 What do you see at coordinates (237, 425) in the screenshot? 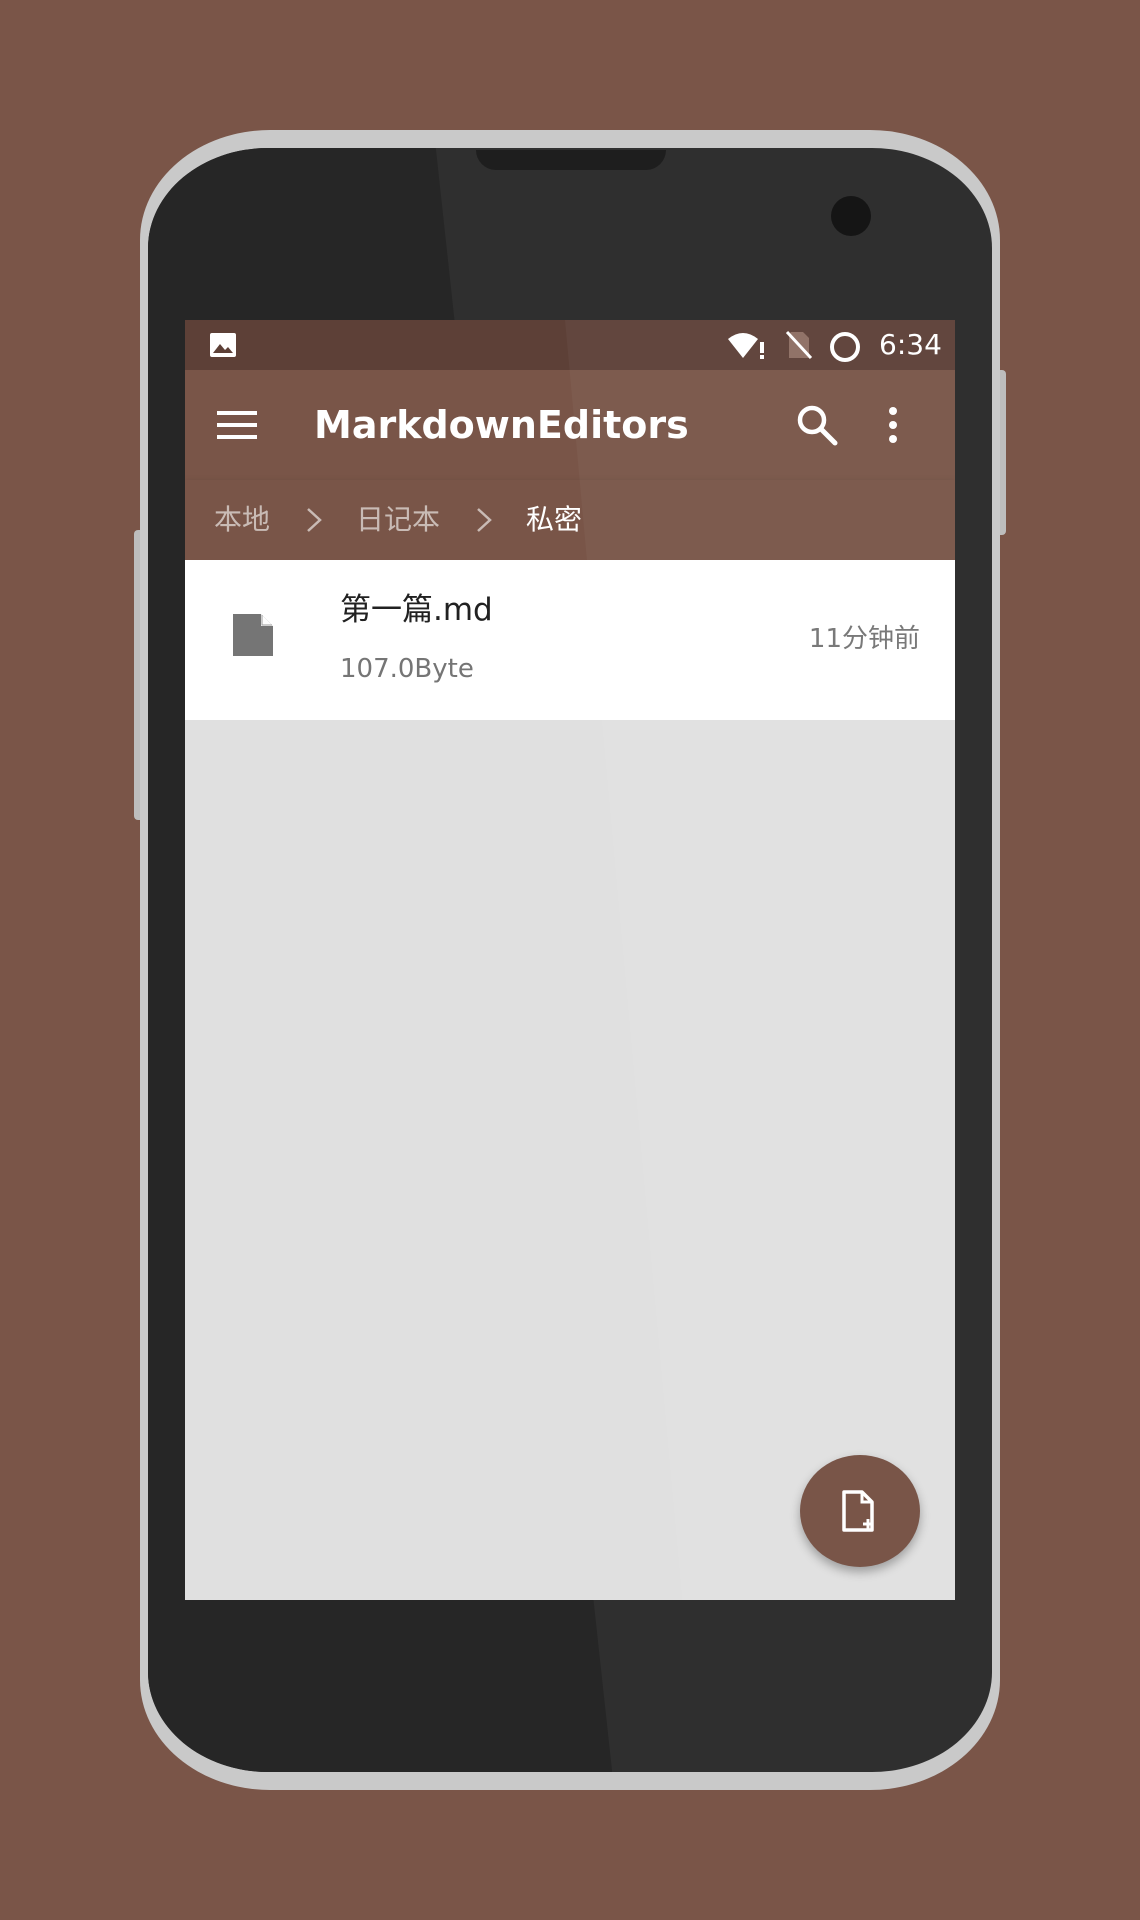
I see `hamburger-menu-icon` at bounding box center [237, 425].